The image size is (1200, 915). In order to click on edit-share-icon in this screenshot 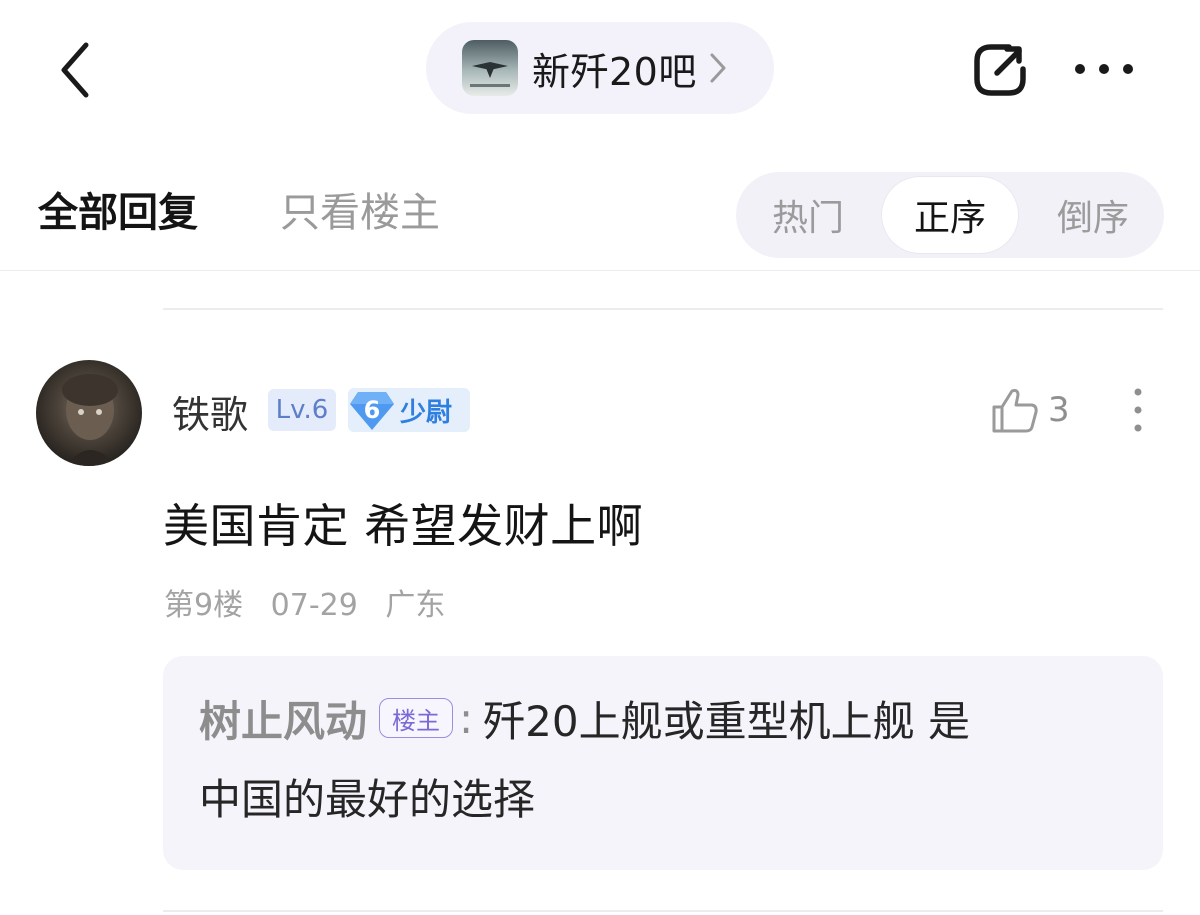, I will do `click(1000, 70)`.